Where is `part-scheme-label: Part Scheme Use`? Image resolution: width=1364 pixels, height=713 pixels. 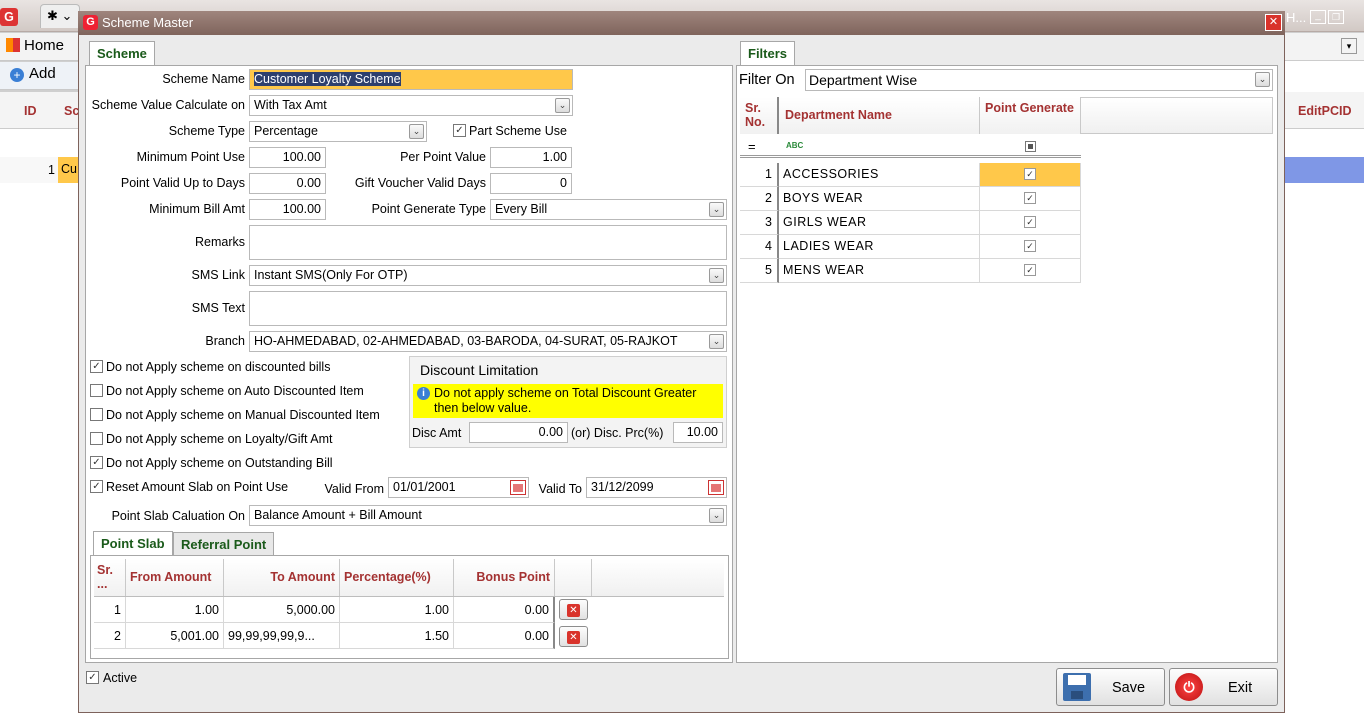 part-scheme-label: Part Scheme Use is located at coordinates (518, 131).